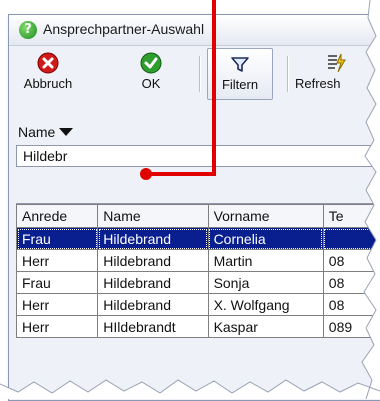  What do you see at coordinates (265, 327) in the screenshot?
I see `cell-vorname: Kaspar` at bounding box center [265, 327].